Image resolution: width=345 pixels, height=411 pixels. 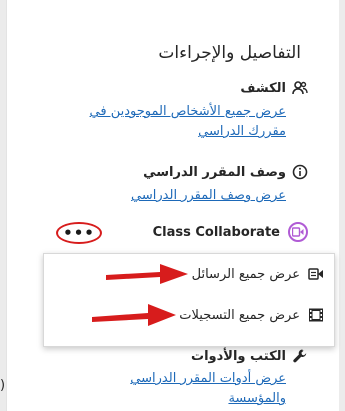 I want to click on collaborate-icon, so click(x=298, y=232).